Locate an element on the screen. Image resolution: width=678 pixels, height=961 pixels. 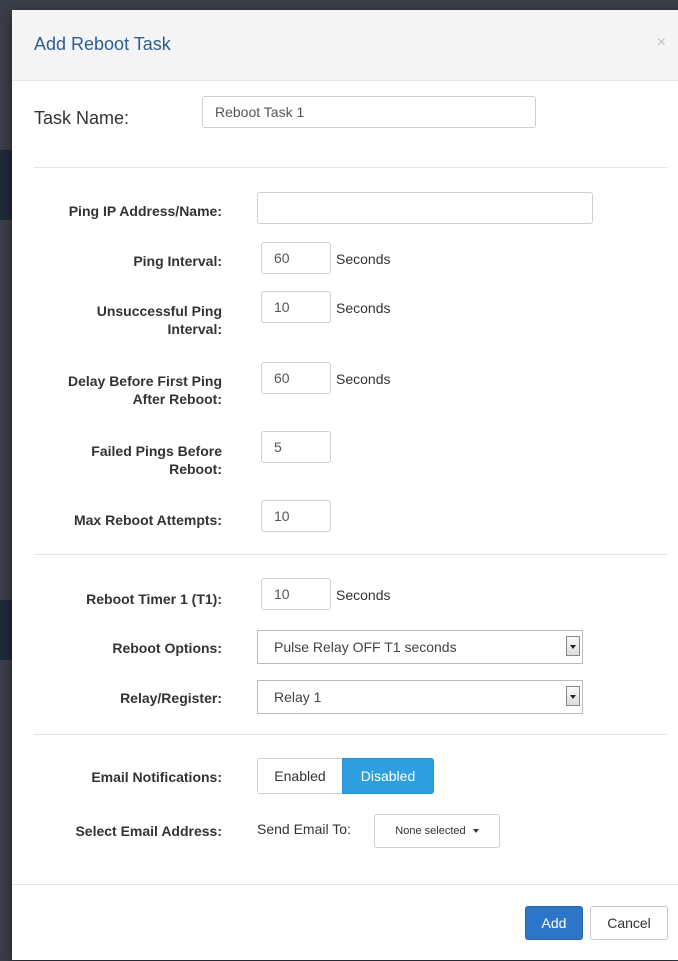
reboot-timer-label: Reboot Timer 1 (T1): is located at coordinates (154, 599).